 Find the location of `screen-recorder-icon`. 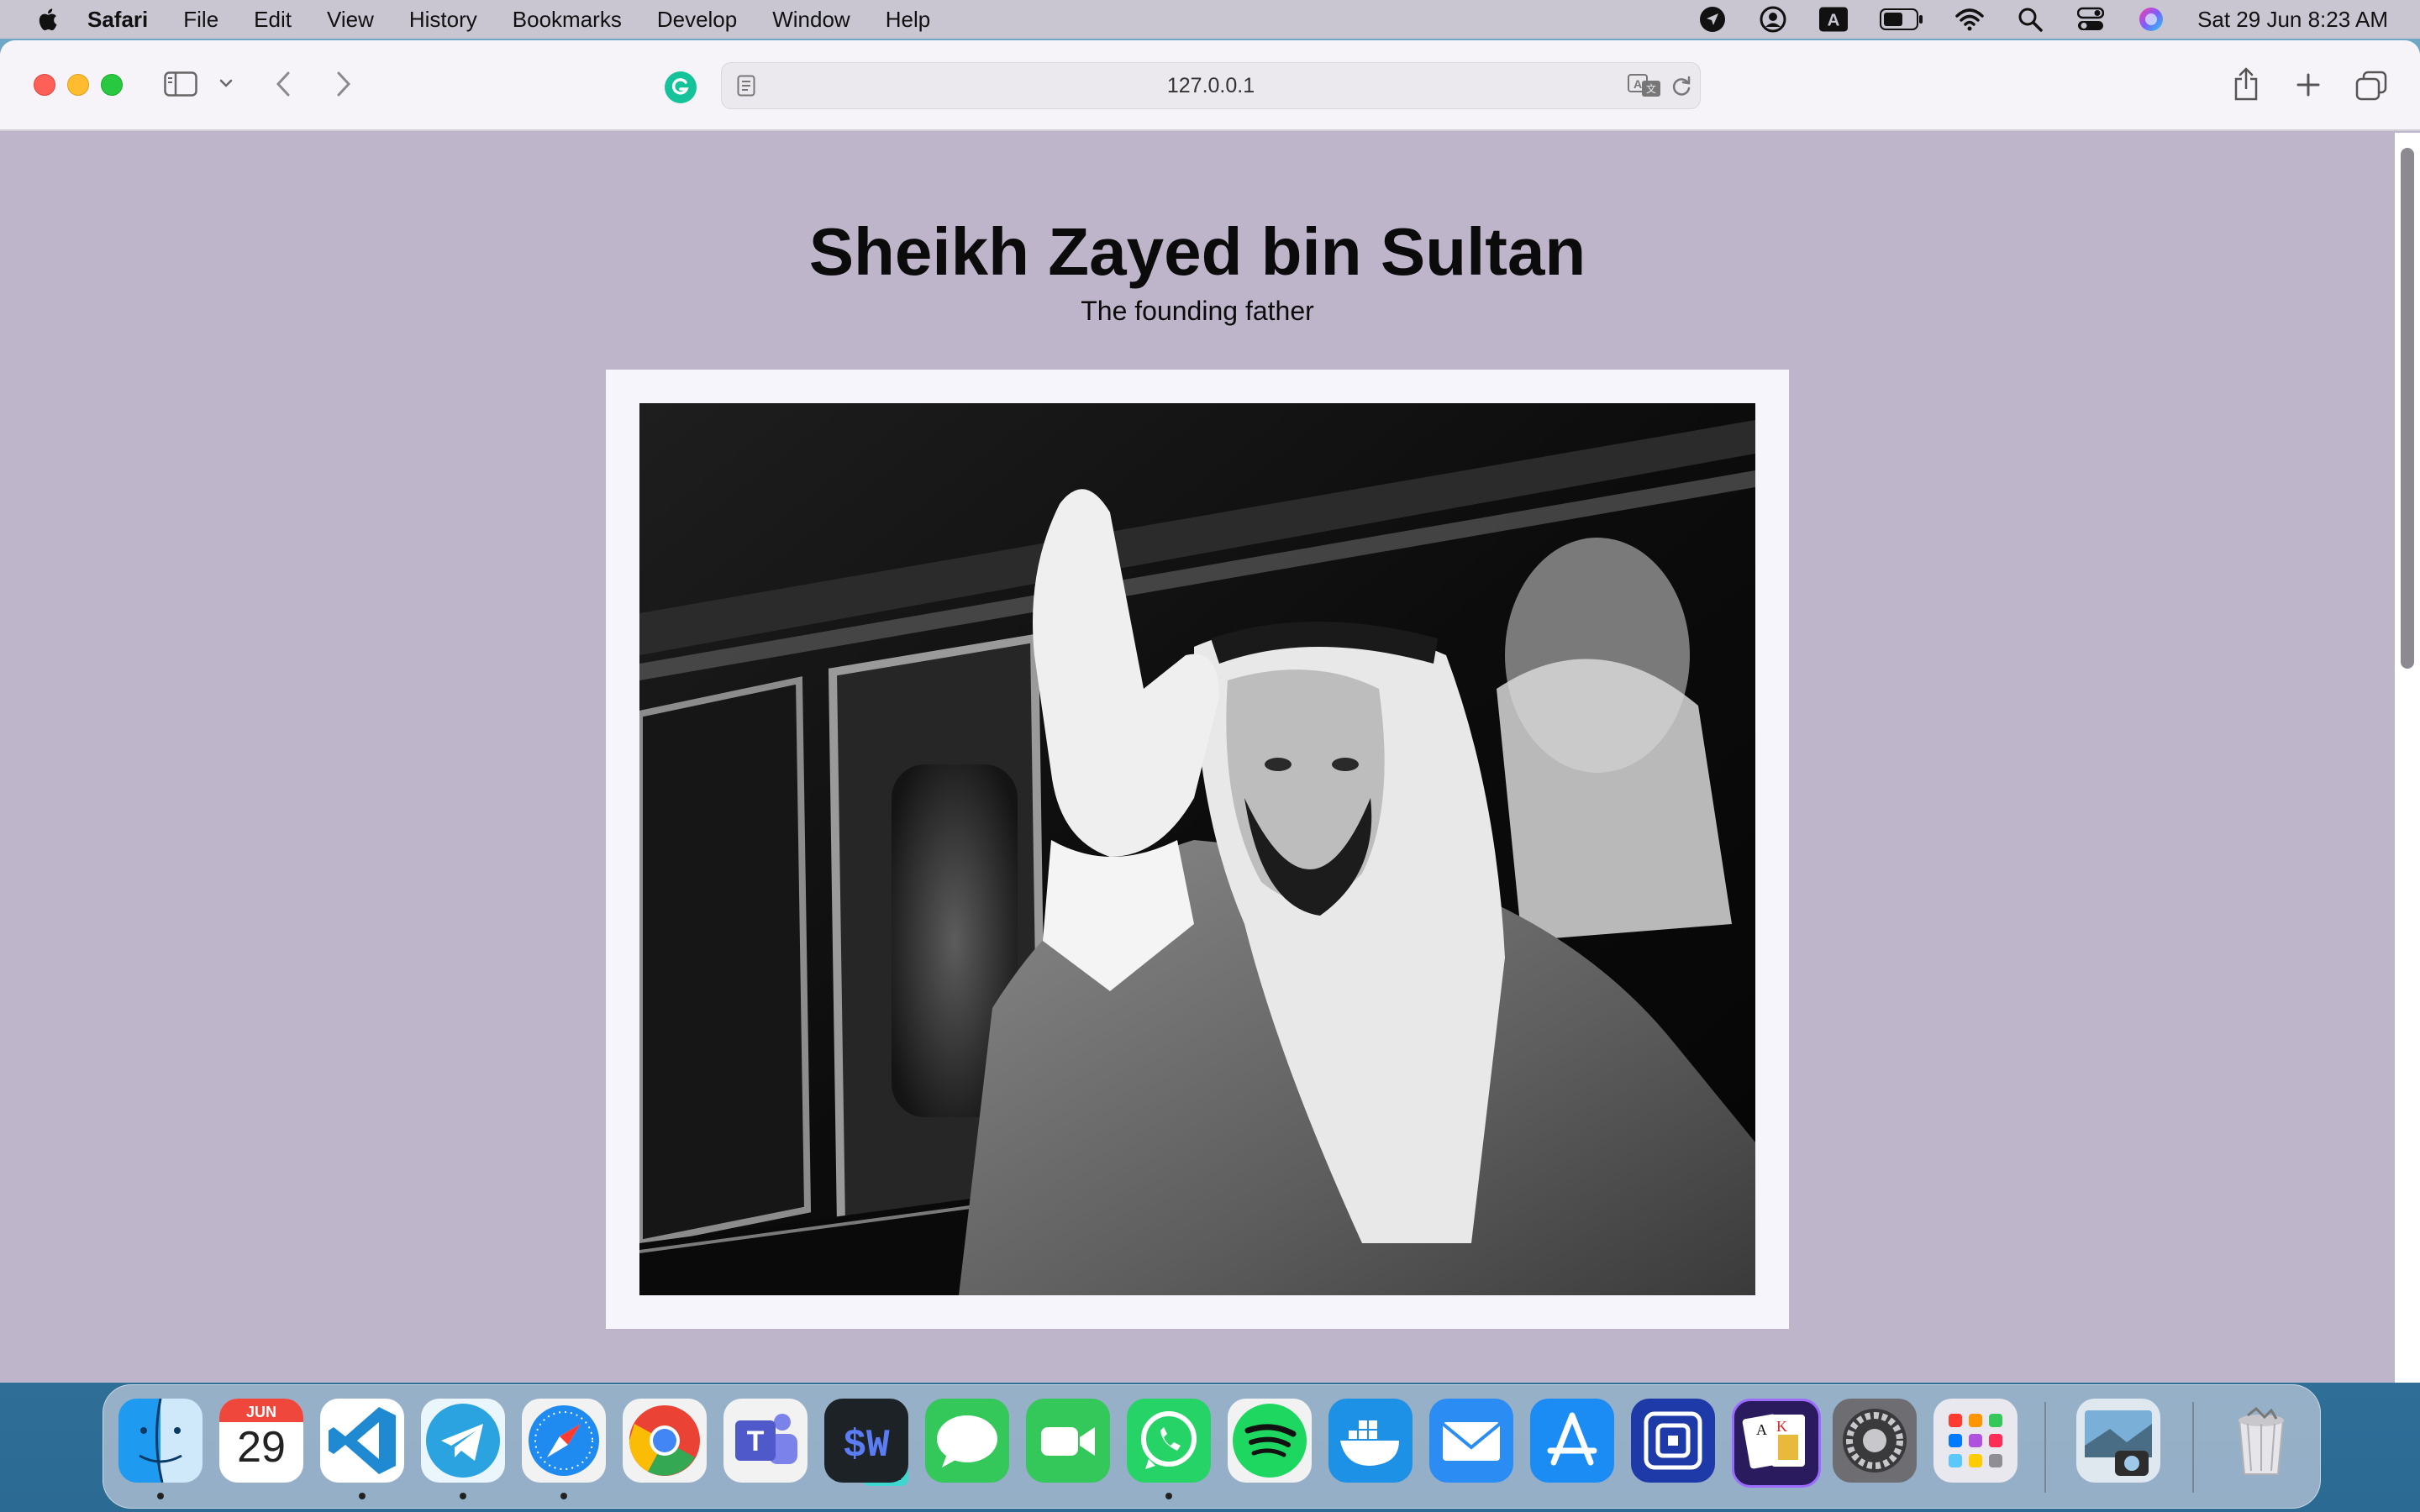

screen-recorder-icon is located at coordinates (1673, 1441).